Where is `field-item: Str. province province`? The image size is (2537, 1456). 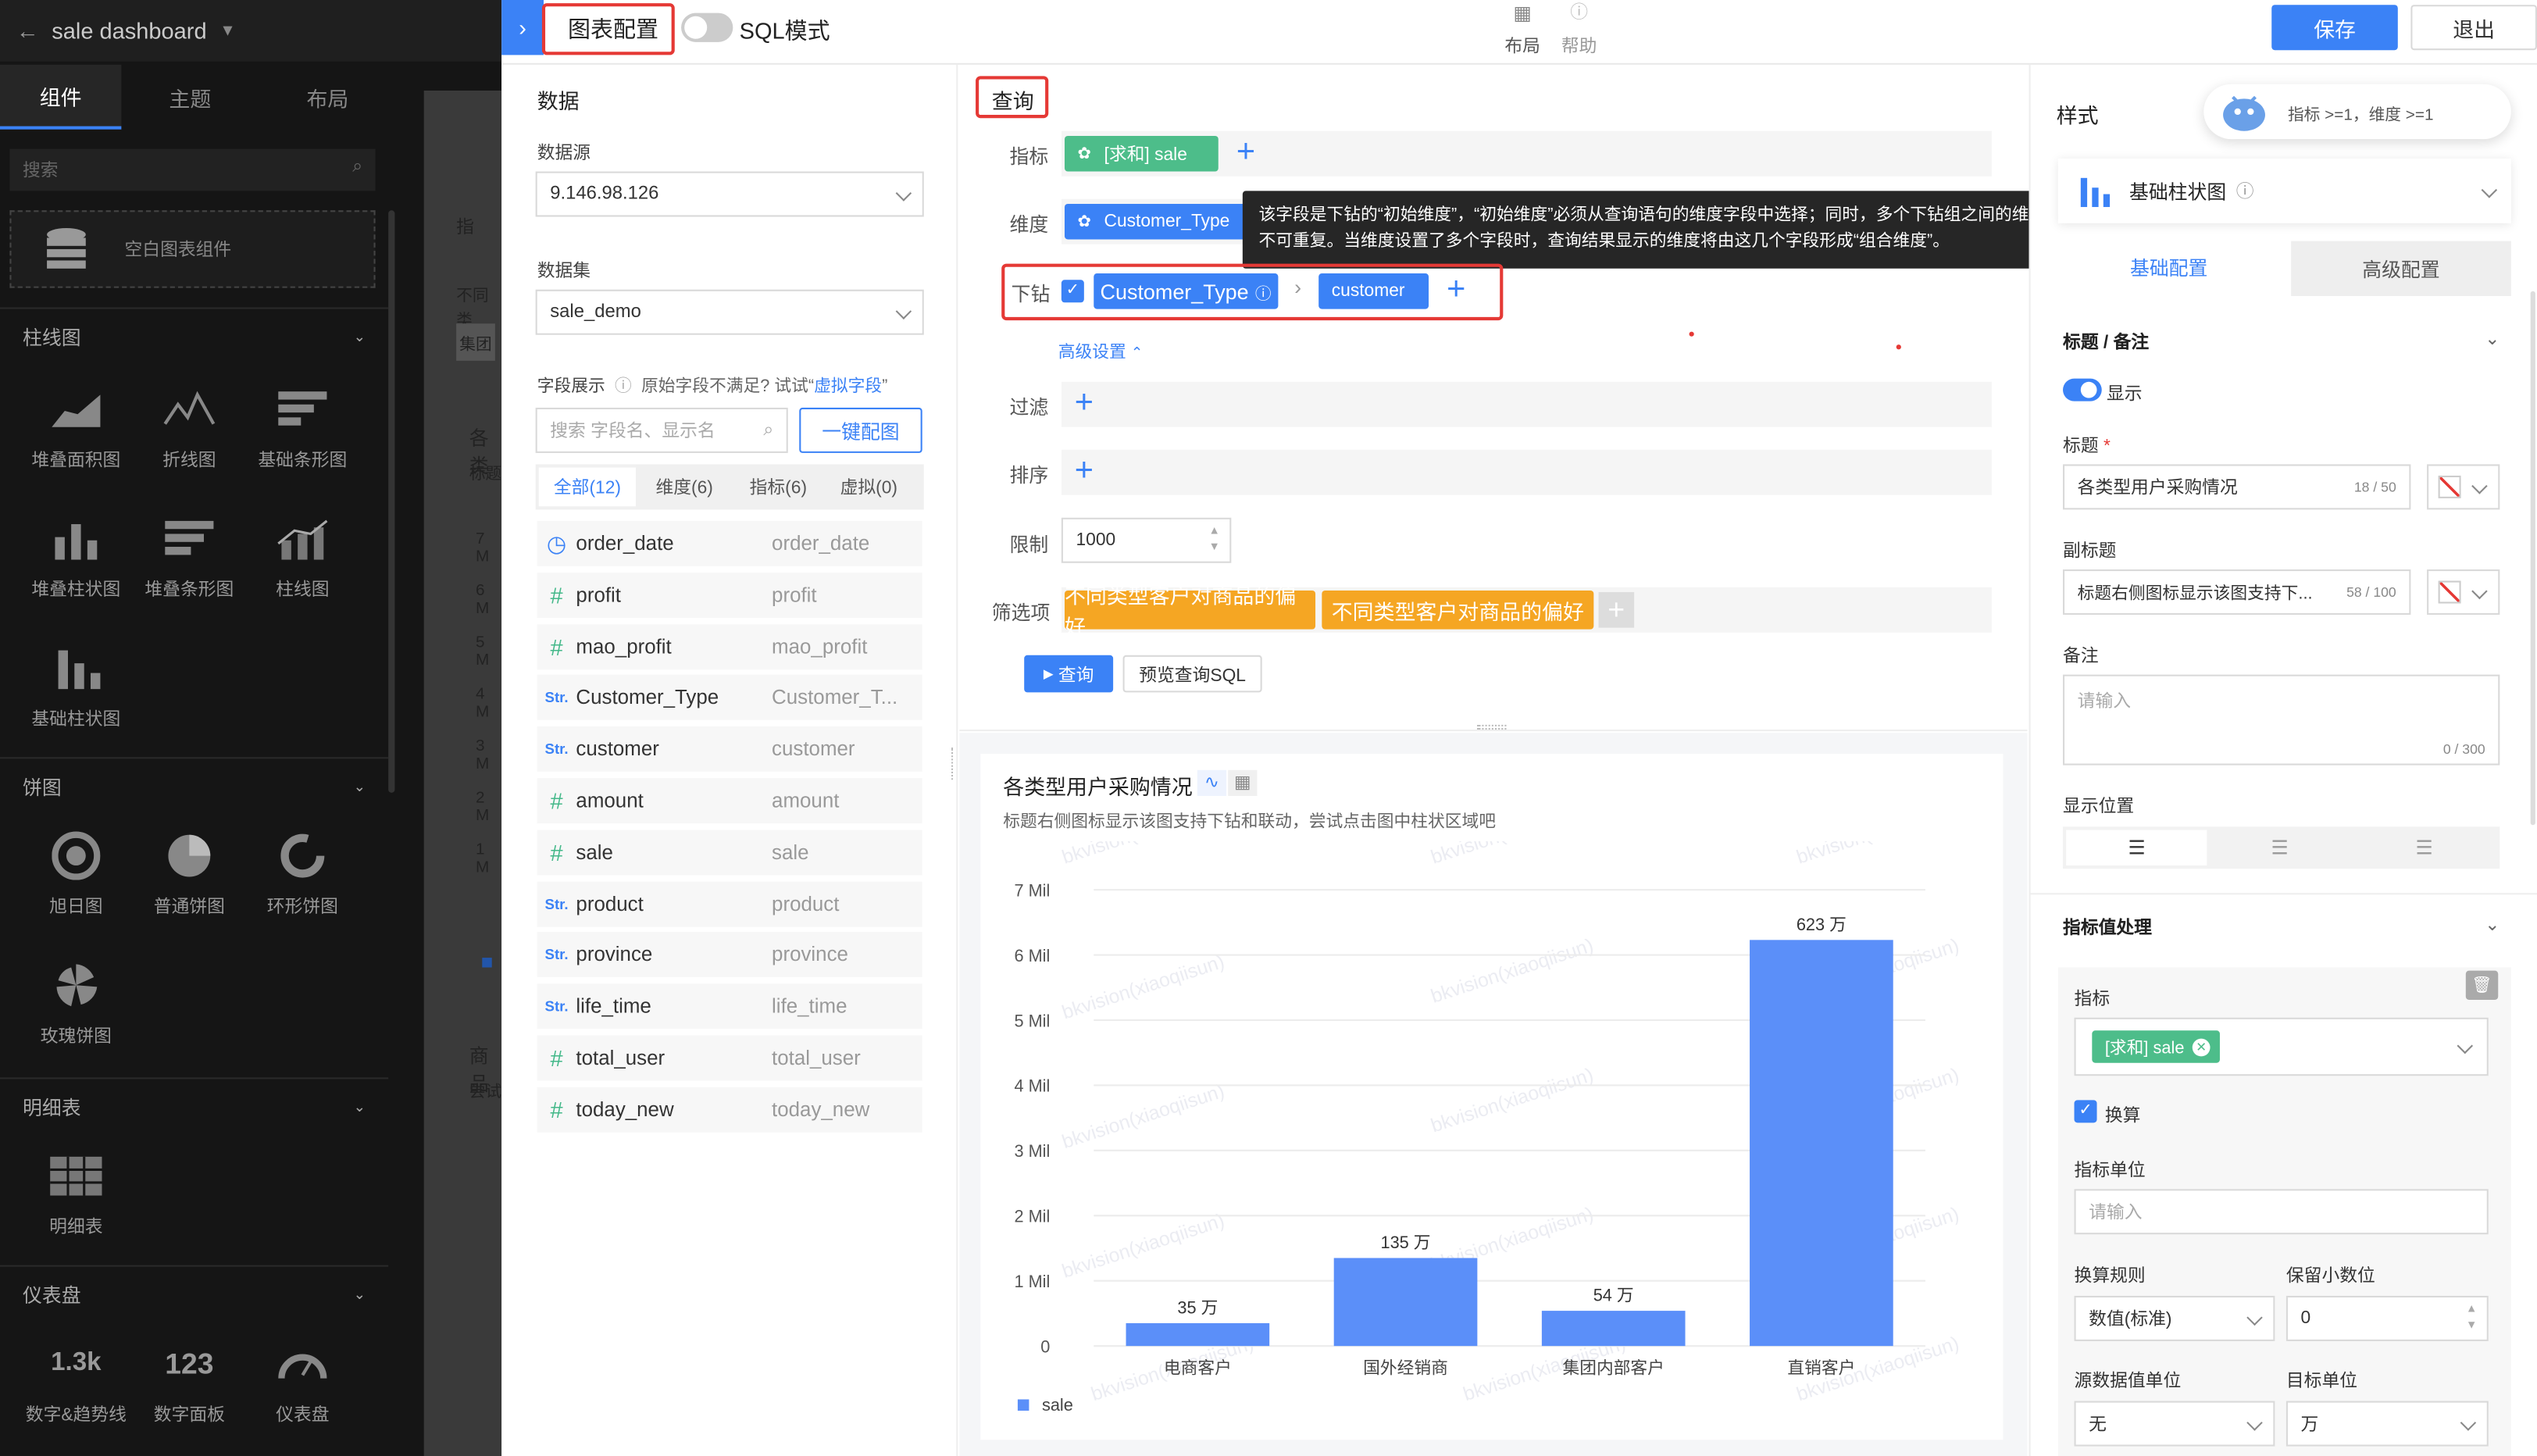 field-item: Str. province province is located at coordinates (729, 955).